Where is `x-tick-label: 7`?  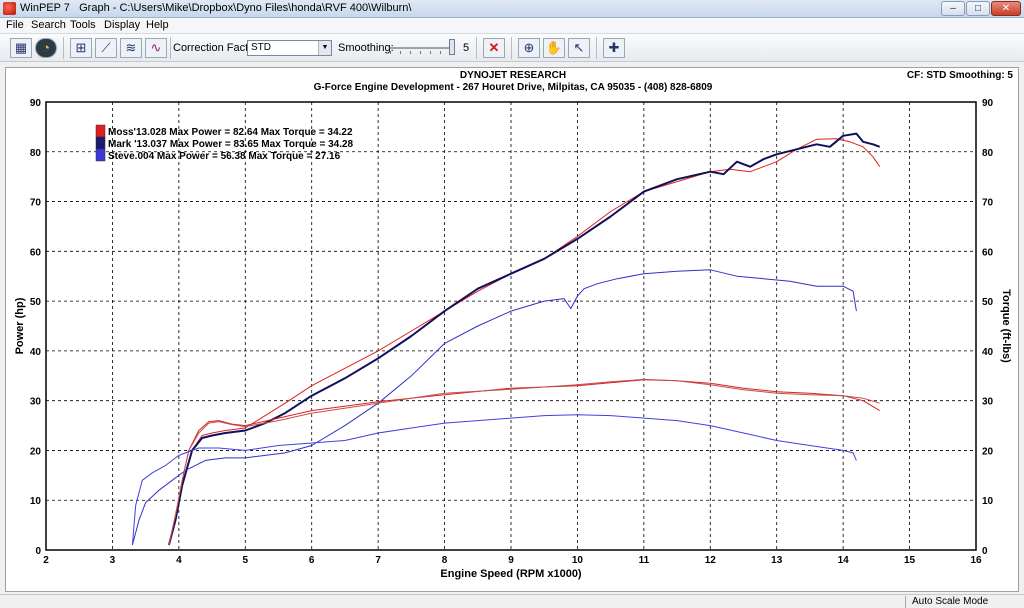
x-tick-label: 7 is located at coordinates (378, 560).